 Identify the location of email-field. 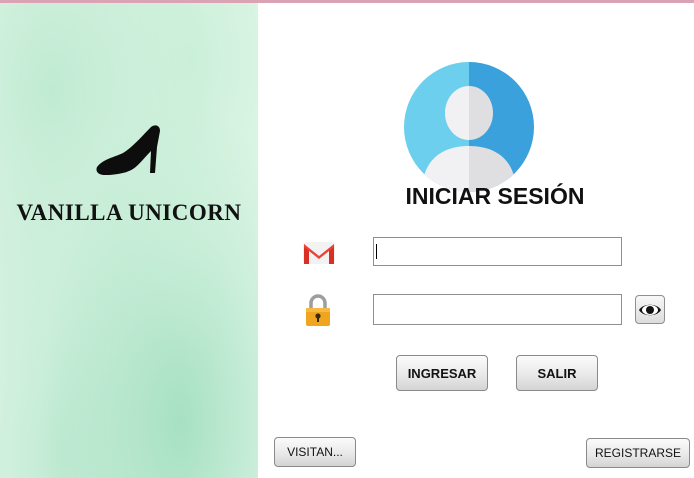
(497, 251).